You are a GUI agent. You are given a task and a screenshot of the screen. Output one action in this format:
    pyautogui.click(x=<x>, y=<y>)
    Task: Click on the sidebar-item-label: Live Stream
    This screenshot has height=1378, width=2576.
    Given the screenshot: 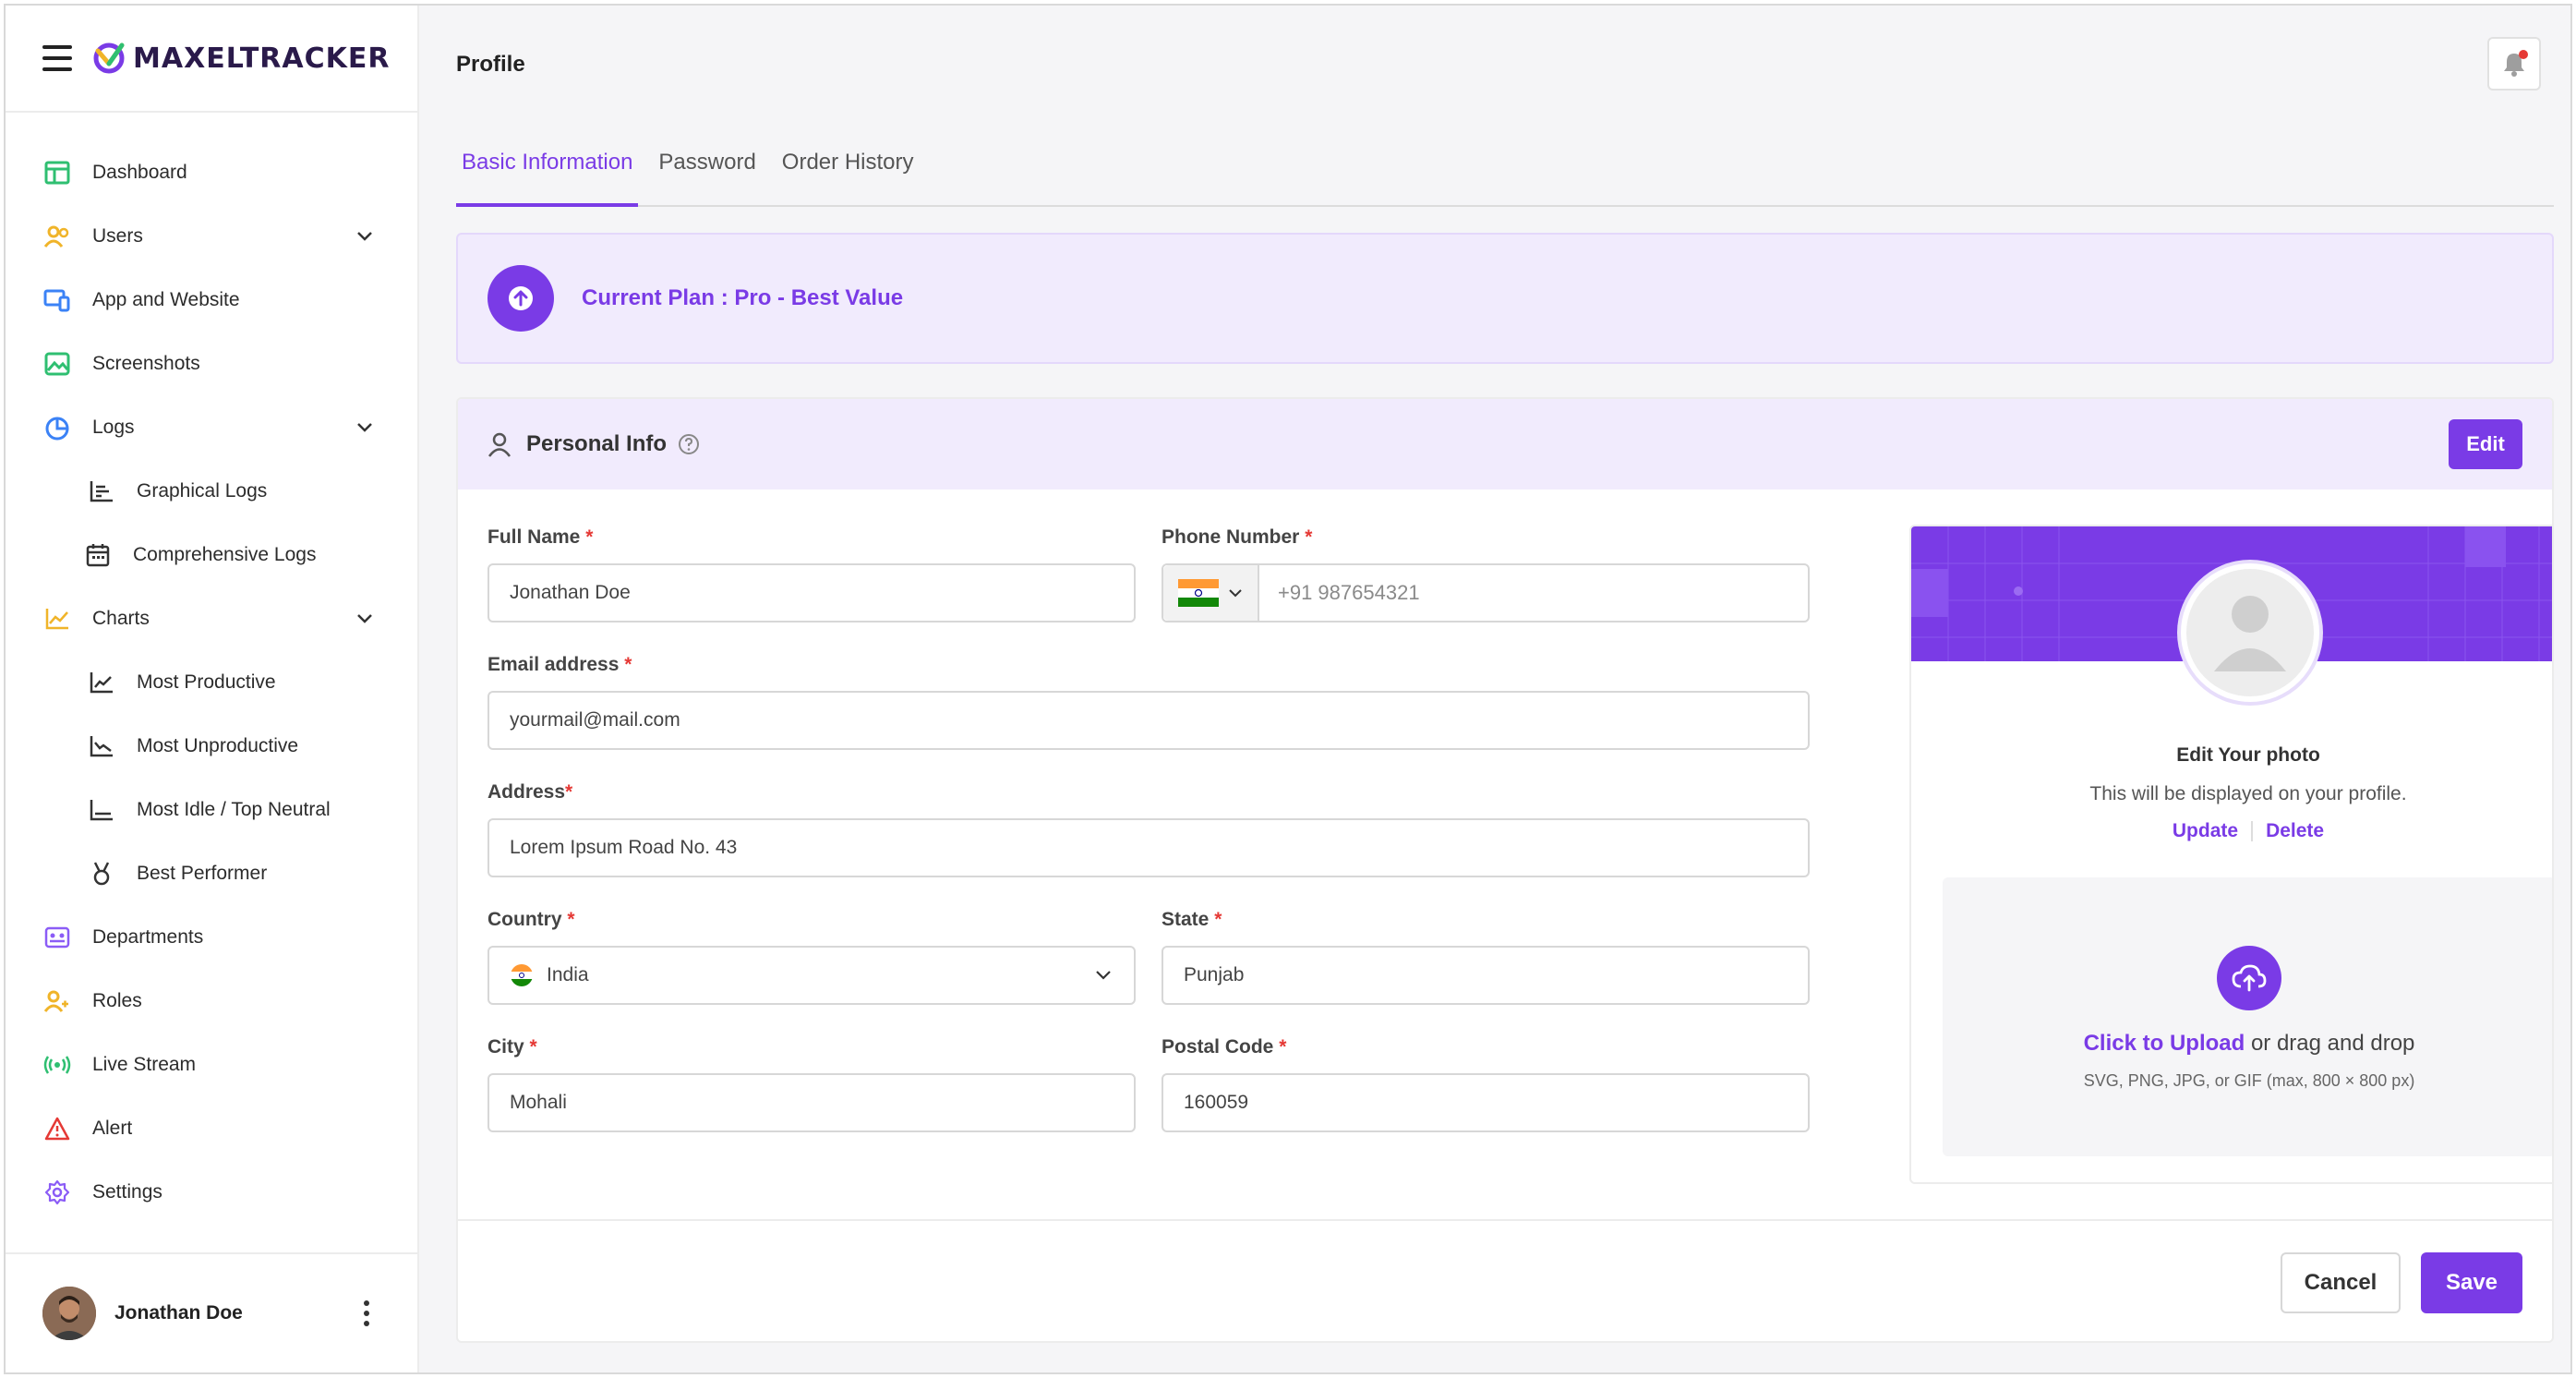 What is the action you would take?
    pyautogui.click(x=144, y=1064)
    